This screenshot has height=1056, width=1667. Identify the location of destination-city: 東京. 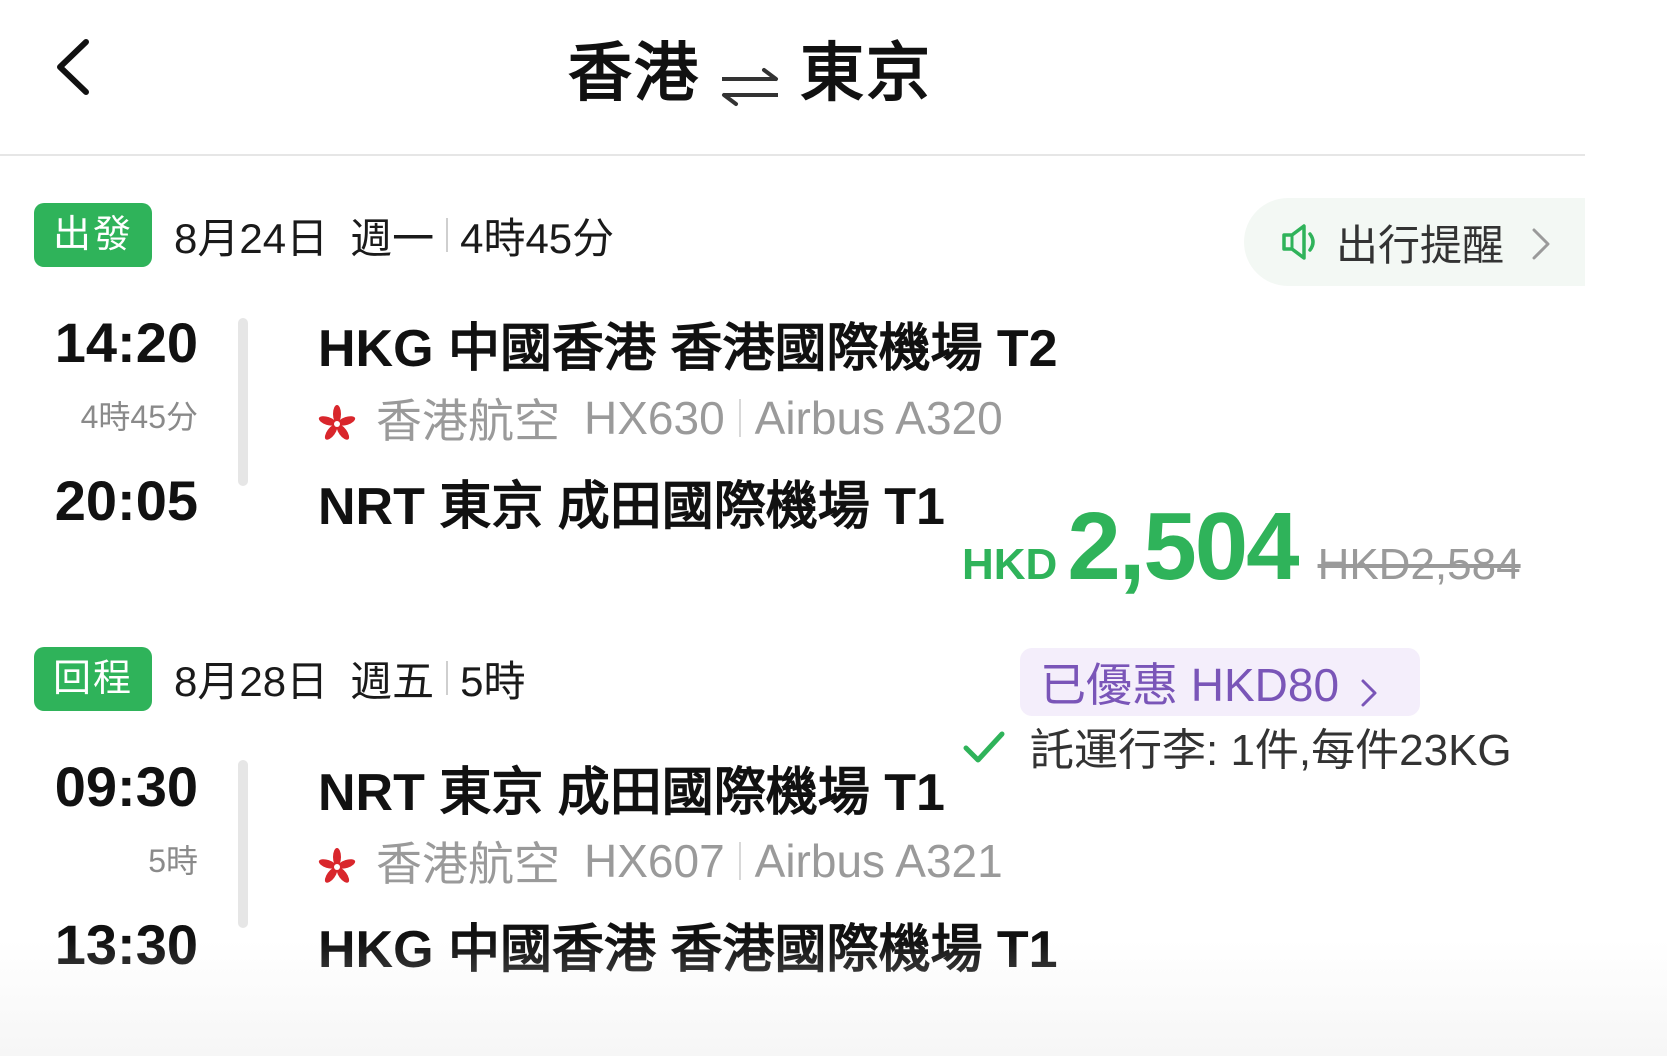
(866, 73).